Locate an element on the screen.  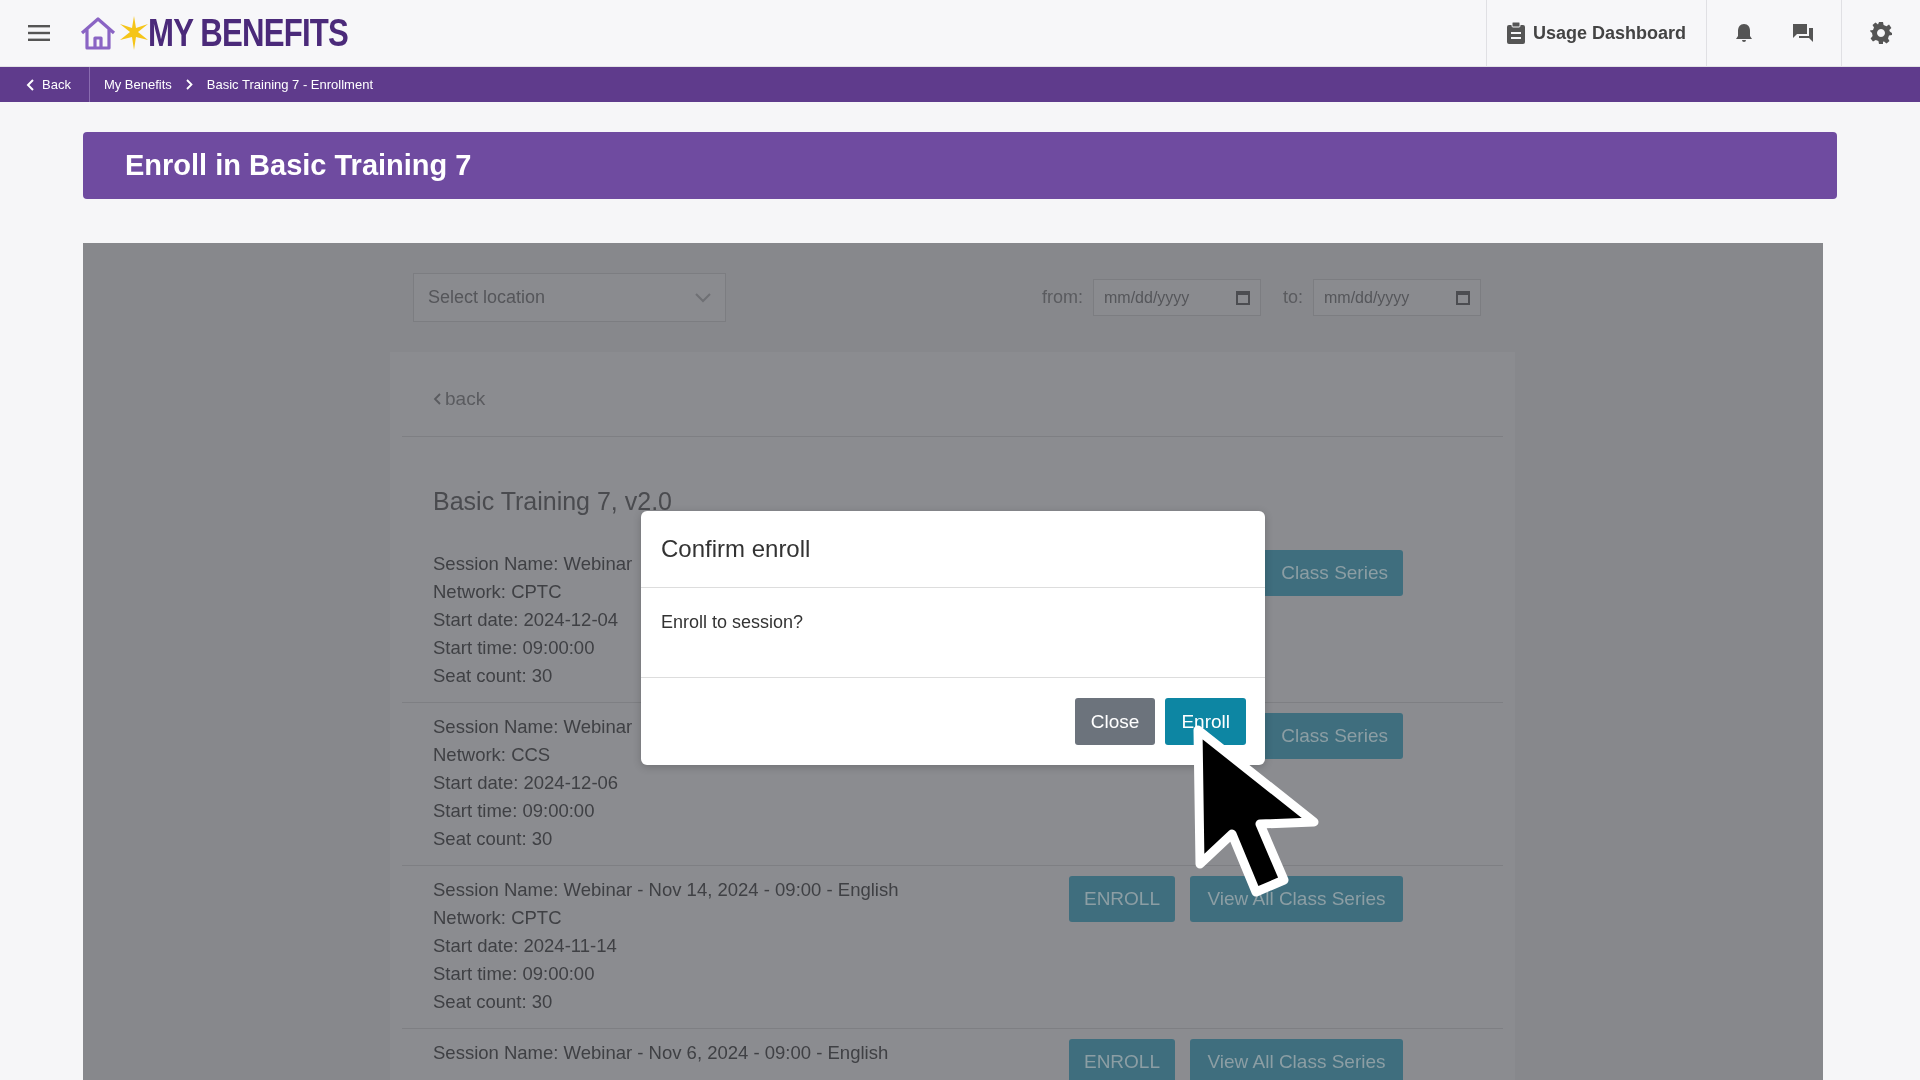
breadcrumb-link: My Benefits is located at coordinates (137, 84).